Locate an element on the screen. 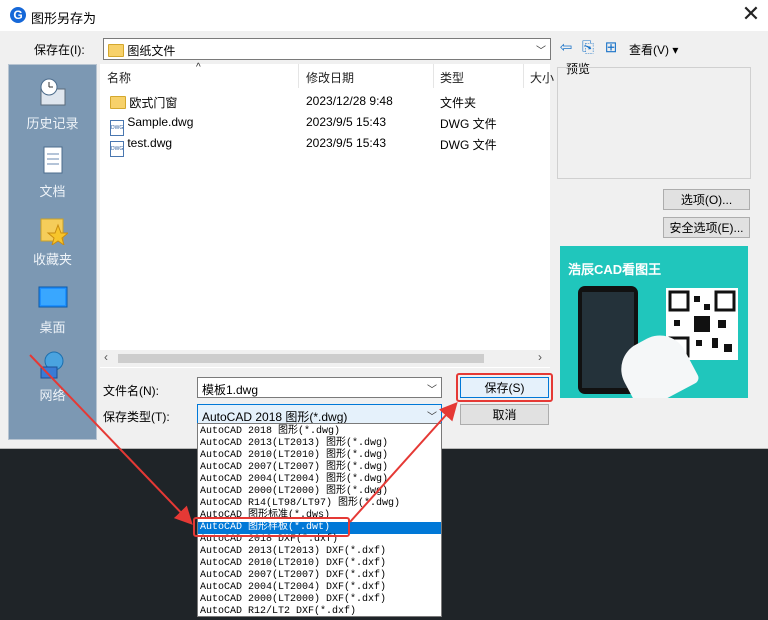 The width and height of the screenshot is (768, 620). horizontal-scrollbar: ‹ › is located at coordinates (325, 358).